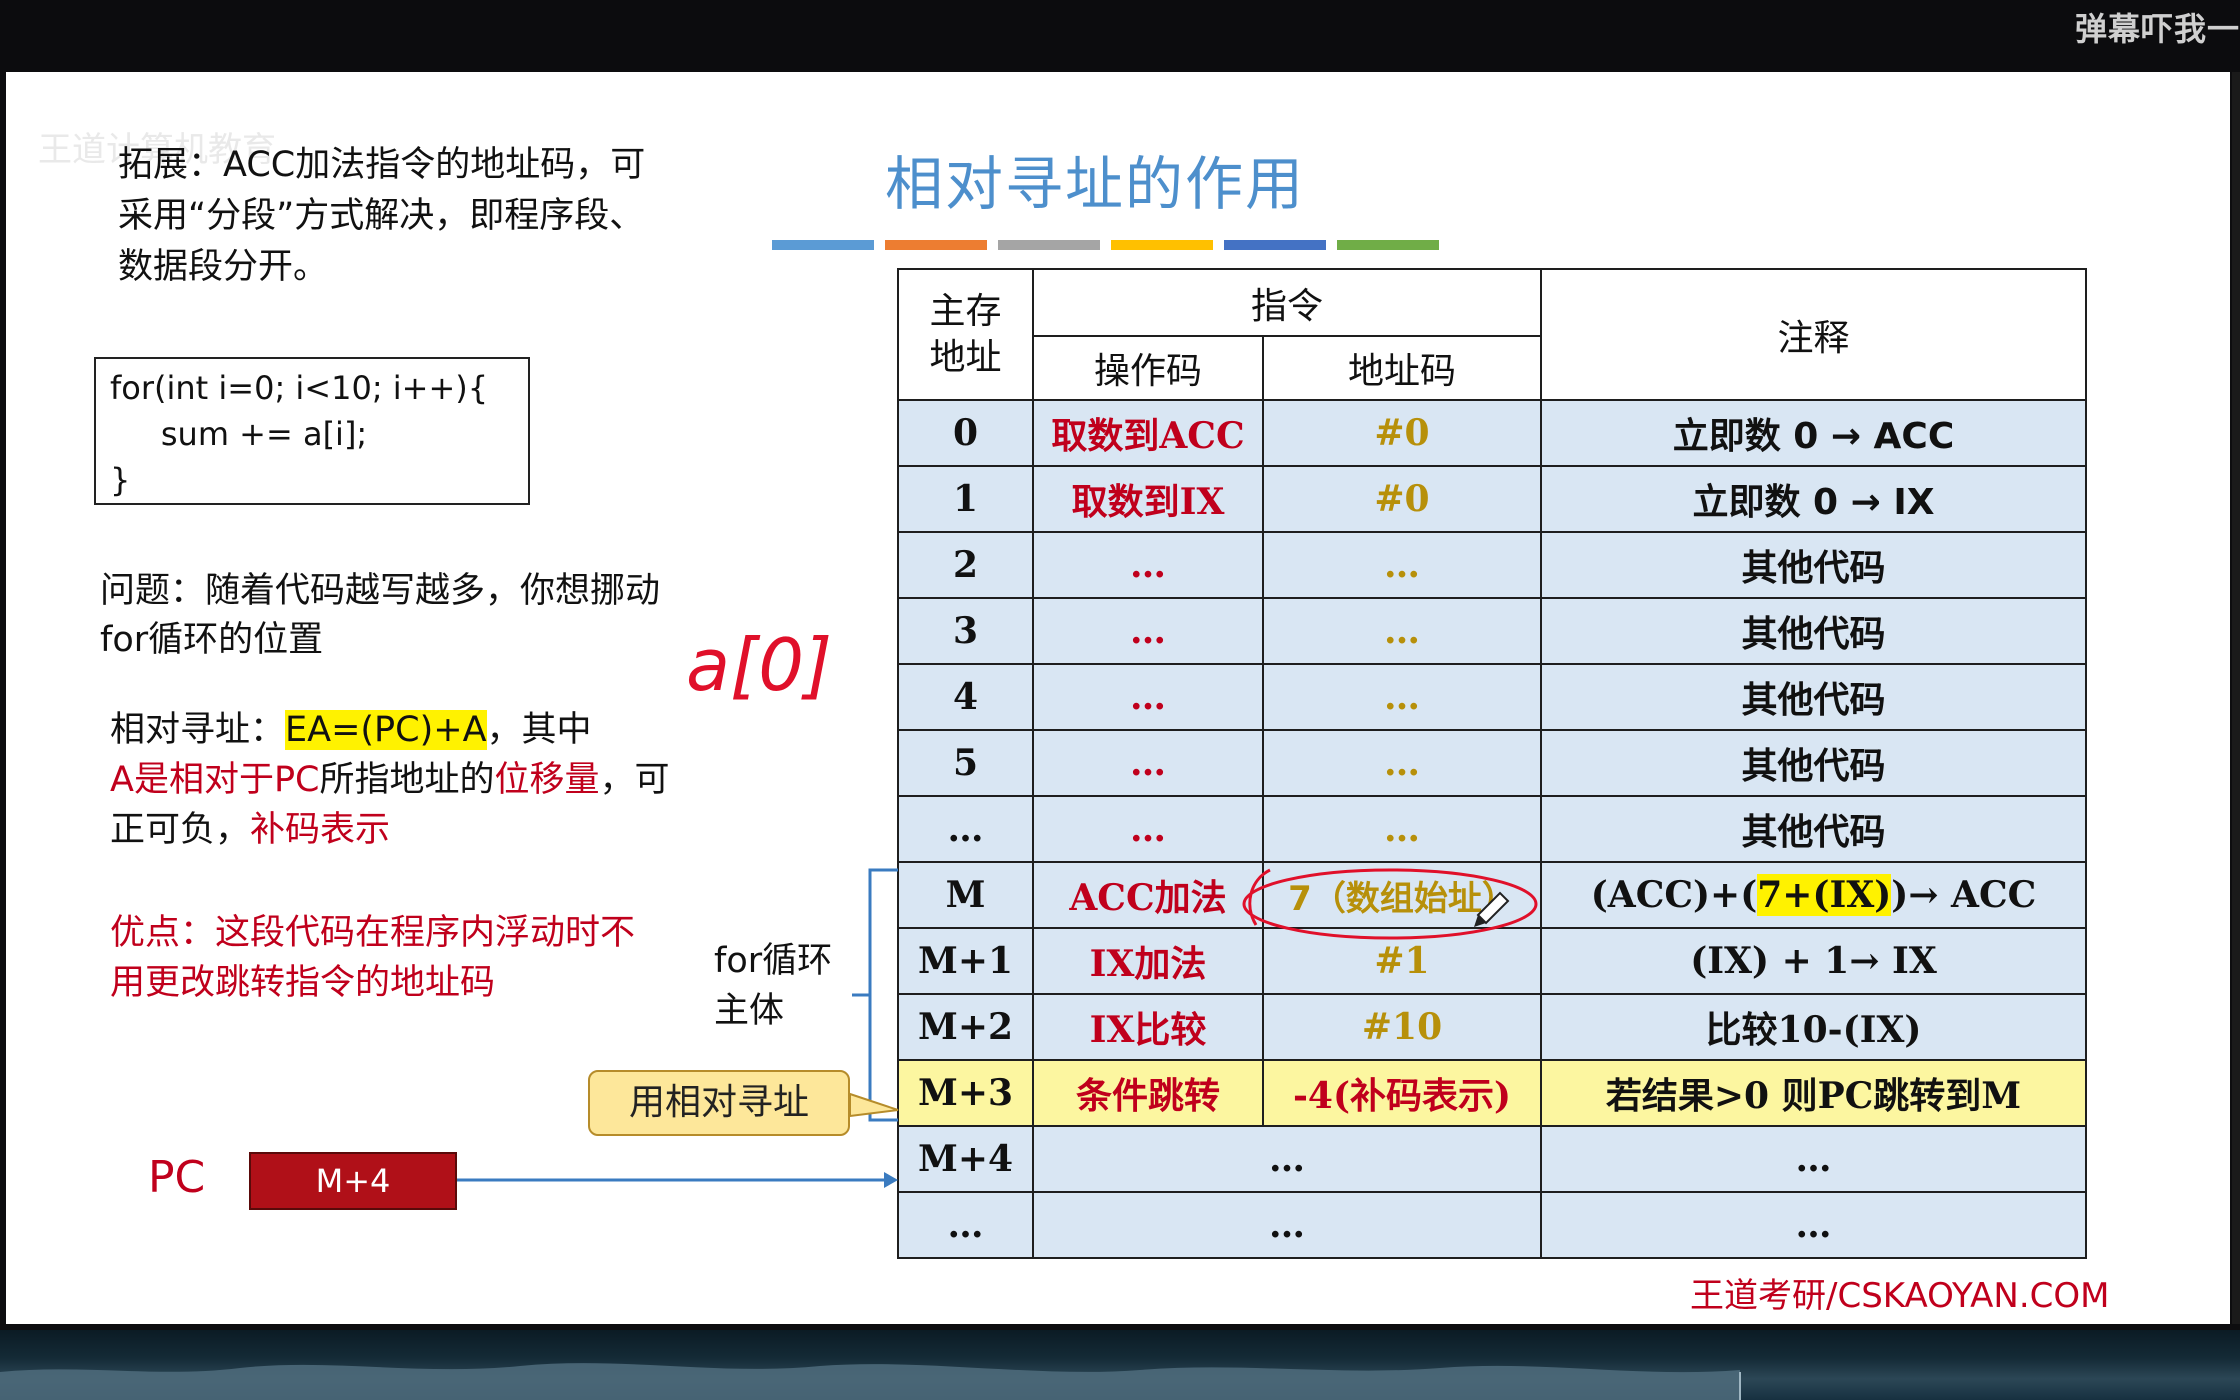  I want to click on callout-pointer, so click(874, 1105).